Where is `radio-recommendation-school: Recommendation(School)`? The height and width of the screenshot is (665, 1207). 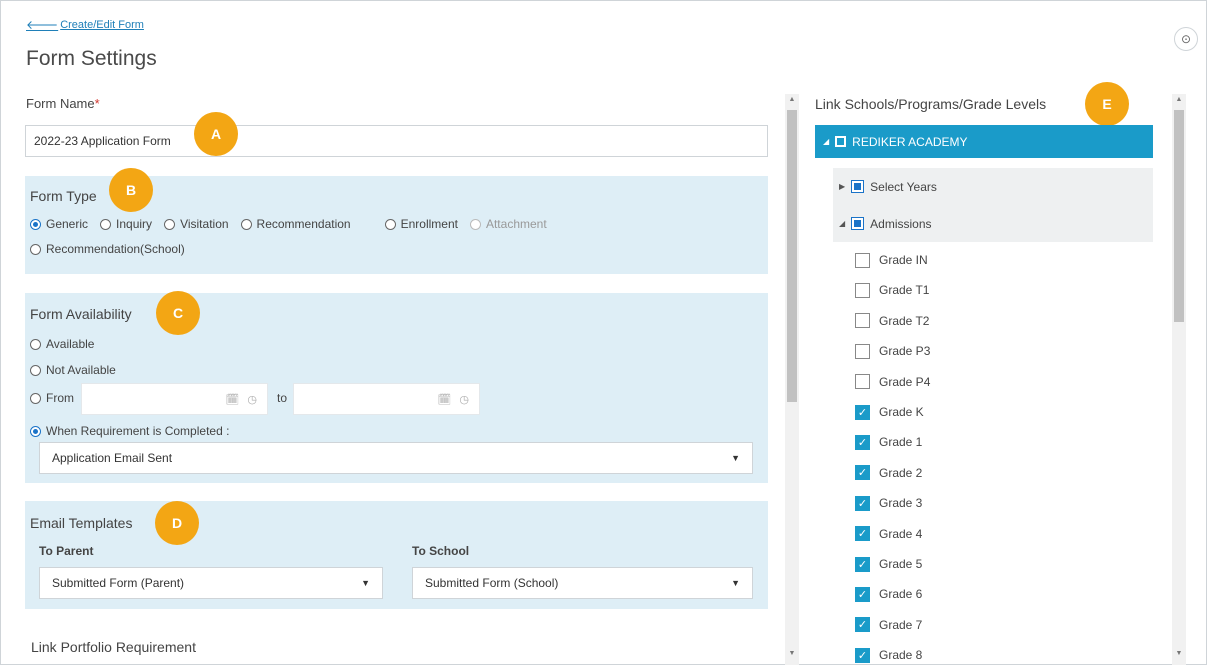
radio-recommendation-school: Recommendation(School) is located at coordinates (107, 249).